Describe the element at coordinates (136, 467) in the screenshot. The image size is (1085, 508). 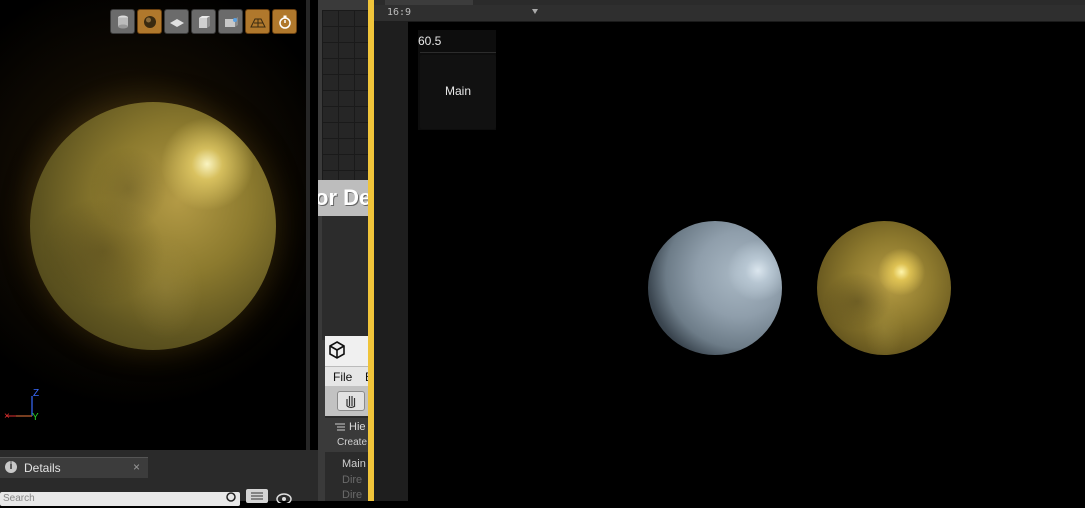
I see `close-tab-icon: ×` at that location.